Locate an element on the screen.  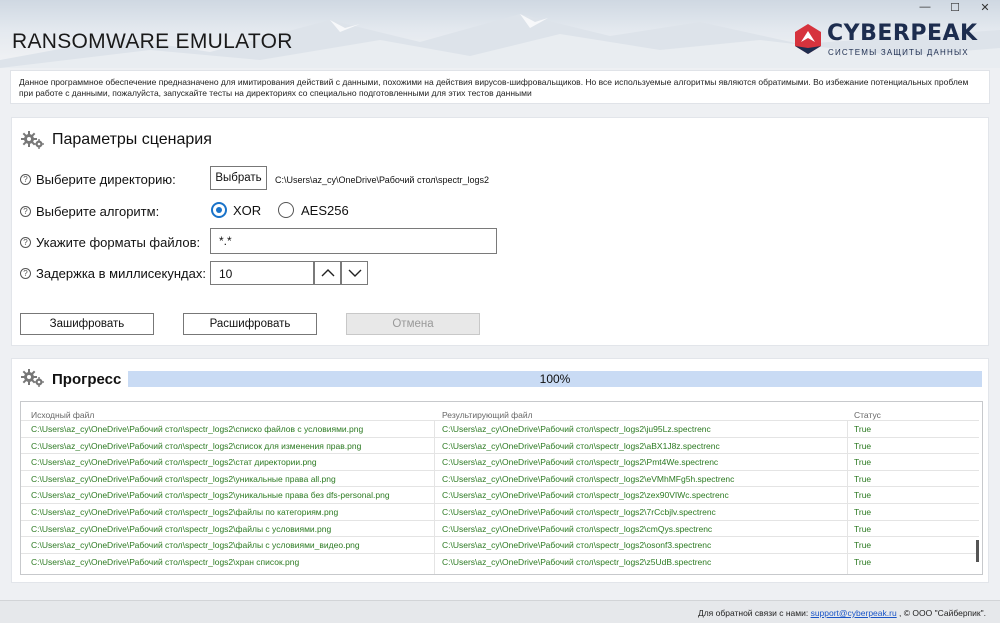
delay-row-label: ? Задержка в миллисекундах: is located at coordinates (113, 273).